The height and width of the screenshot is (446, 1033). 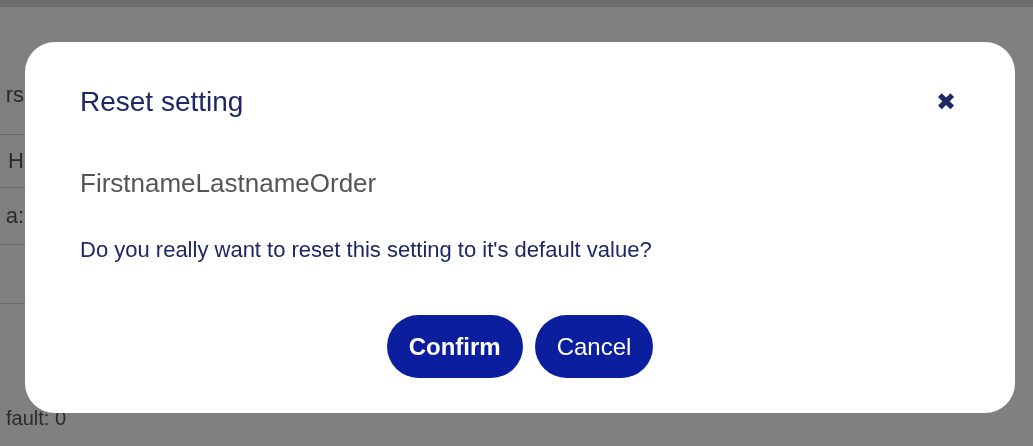 What do you see at coordinates (162, 102) in the screenshot?
I see `dialog-title: Reset setting` at bounding box center [162, 102].